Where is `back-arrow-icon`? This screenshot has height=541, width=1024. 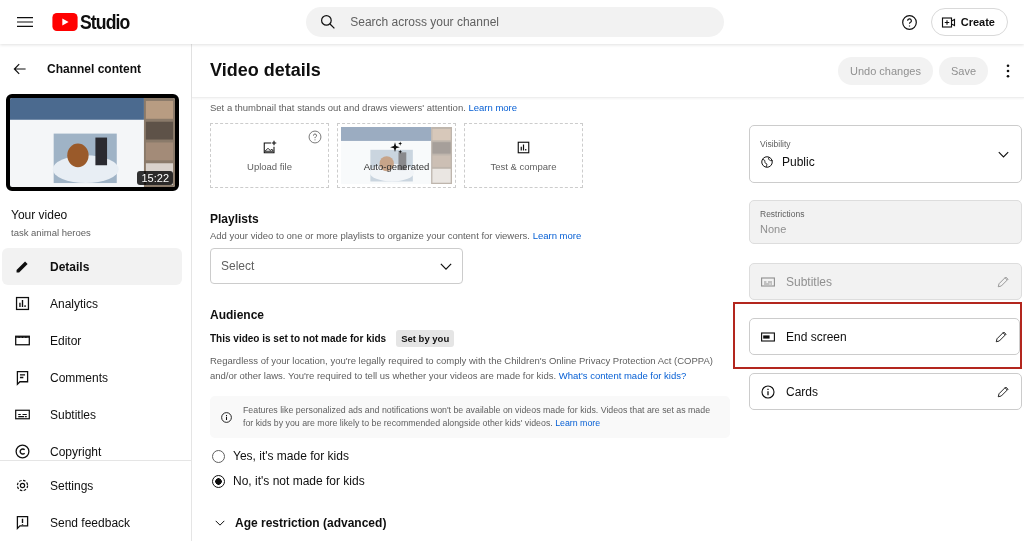 back-arrow-icon is located at coordinates (20, 69).